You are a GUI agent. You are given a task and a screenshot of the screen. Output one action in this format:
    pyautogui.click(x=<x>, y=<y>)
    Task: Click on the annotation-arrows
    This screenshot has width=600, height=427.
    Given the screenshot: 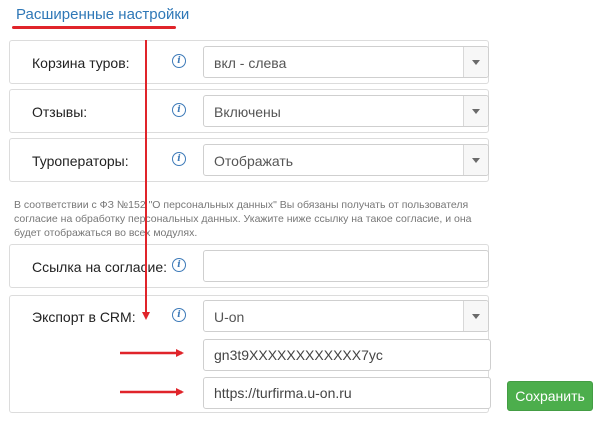 What is the action you would take?
    pyautogui.click(x=152, y=218)
    